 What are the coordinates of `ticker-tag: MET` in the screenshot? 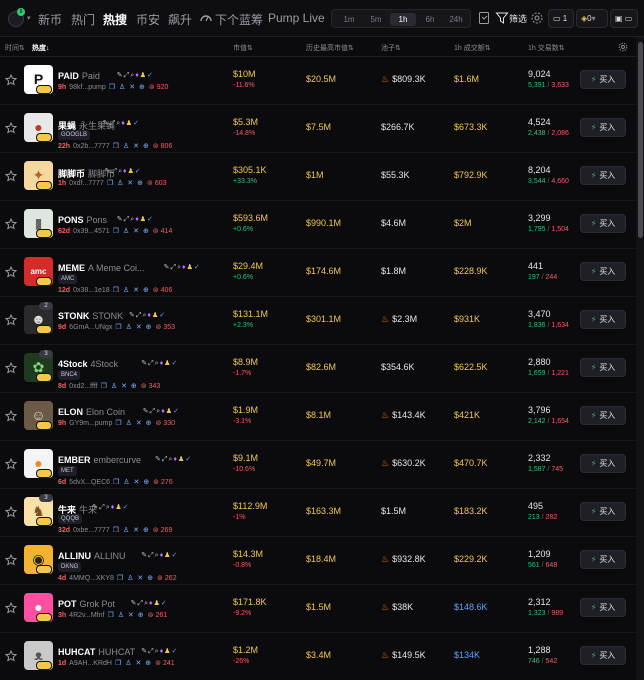 It's located at (67, 471).